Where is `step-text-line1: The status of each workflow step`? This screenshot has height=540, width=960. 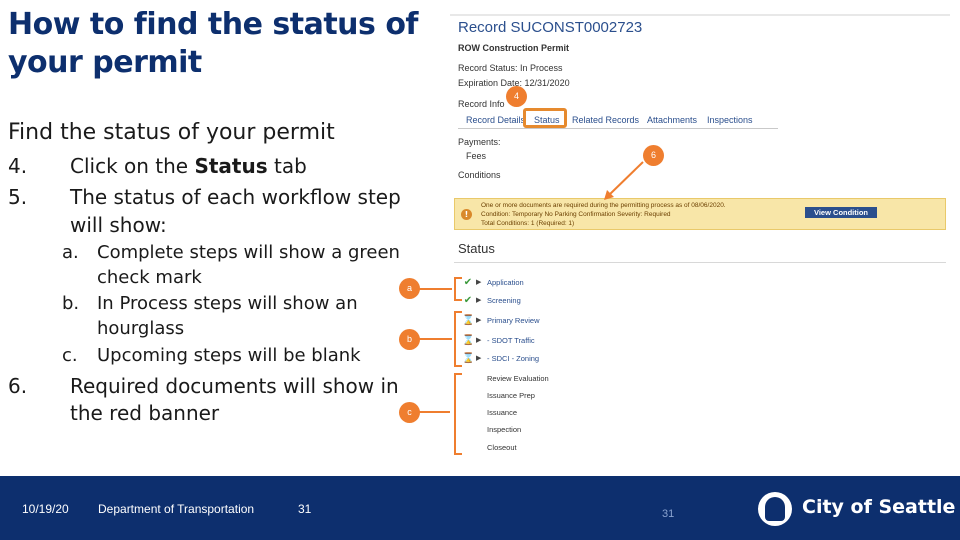 step-text-line1: The status of each workflow step is located at coordinates (235, 197).